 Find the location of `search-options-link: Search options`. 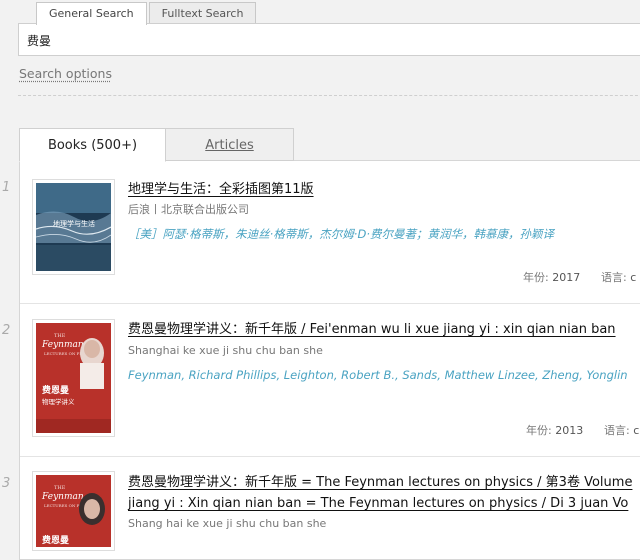

search-options-link: Search options is located at coordinates (65, 73).